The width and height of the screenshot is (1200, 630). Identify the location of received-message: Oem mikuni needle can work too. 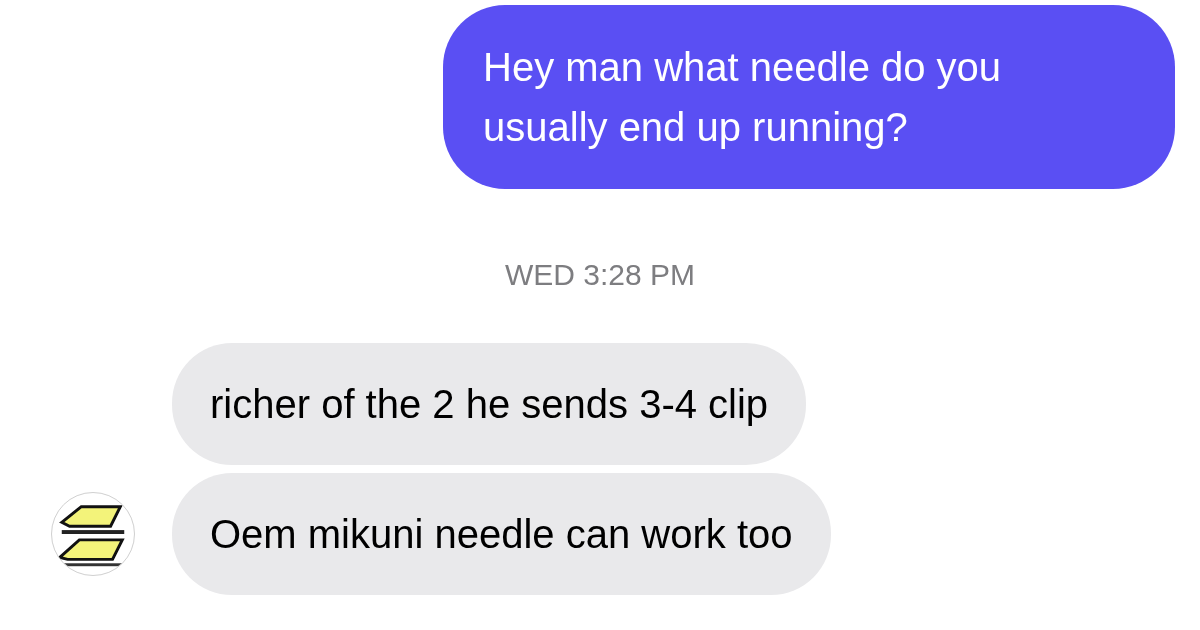
(501, 534).